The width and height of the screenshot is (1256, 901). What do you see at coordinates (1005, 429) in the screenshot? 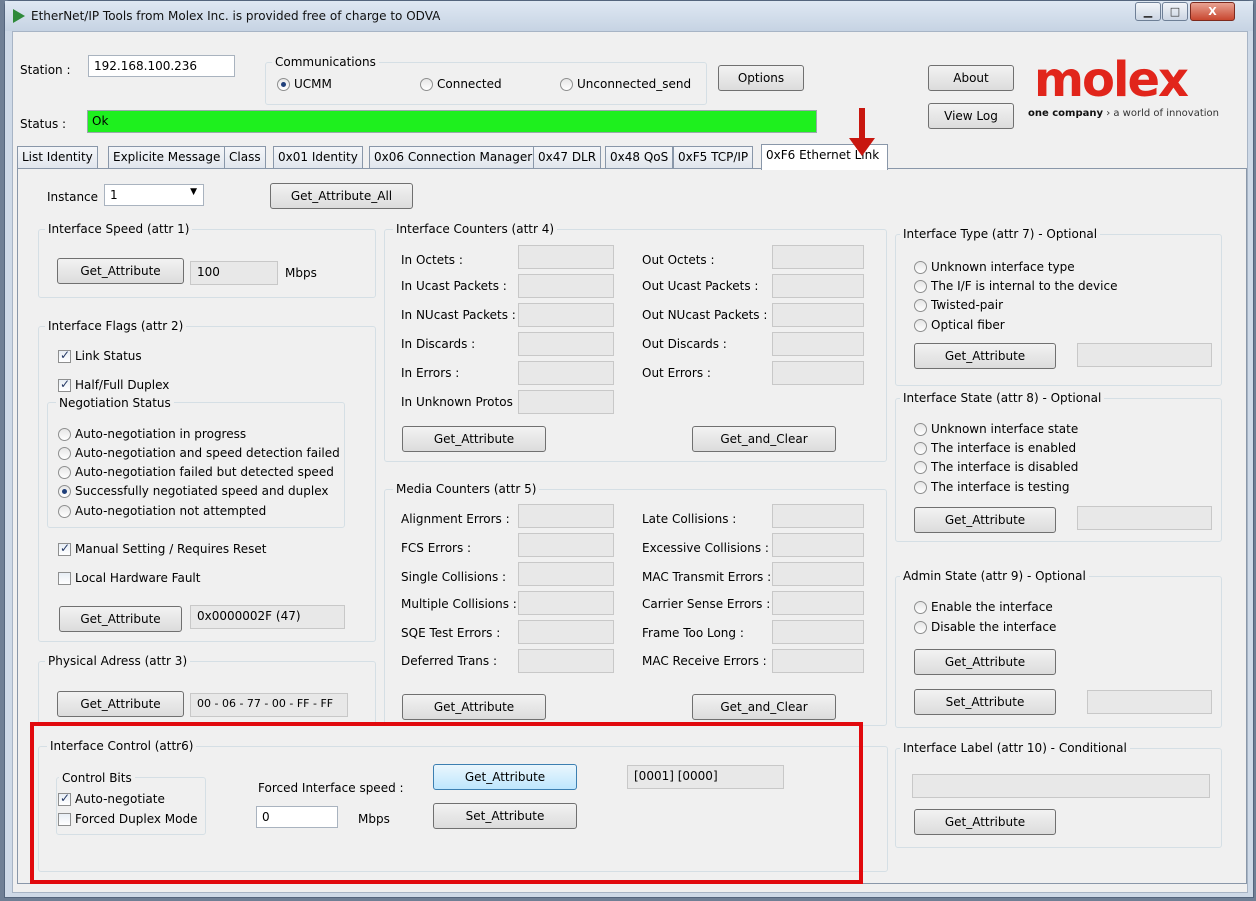
I see `radio-label: Unknown interface state` at bounding box center [1005, 429].